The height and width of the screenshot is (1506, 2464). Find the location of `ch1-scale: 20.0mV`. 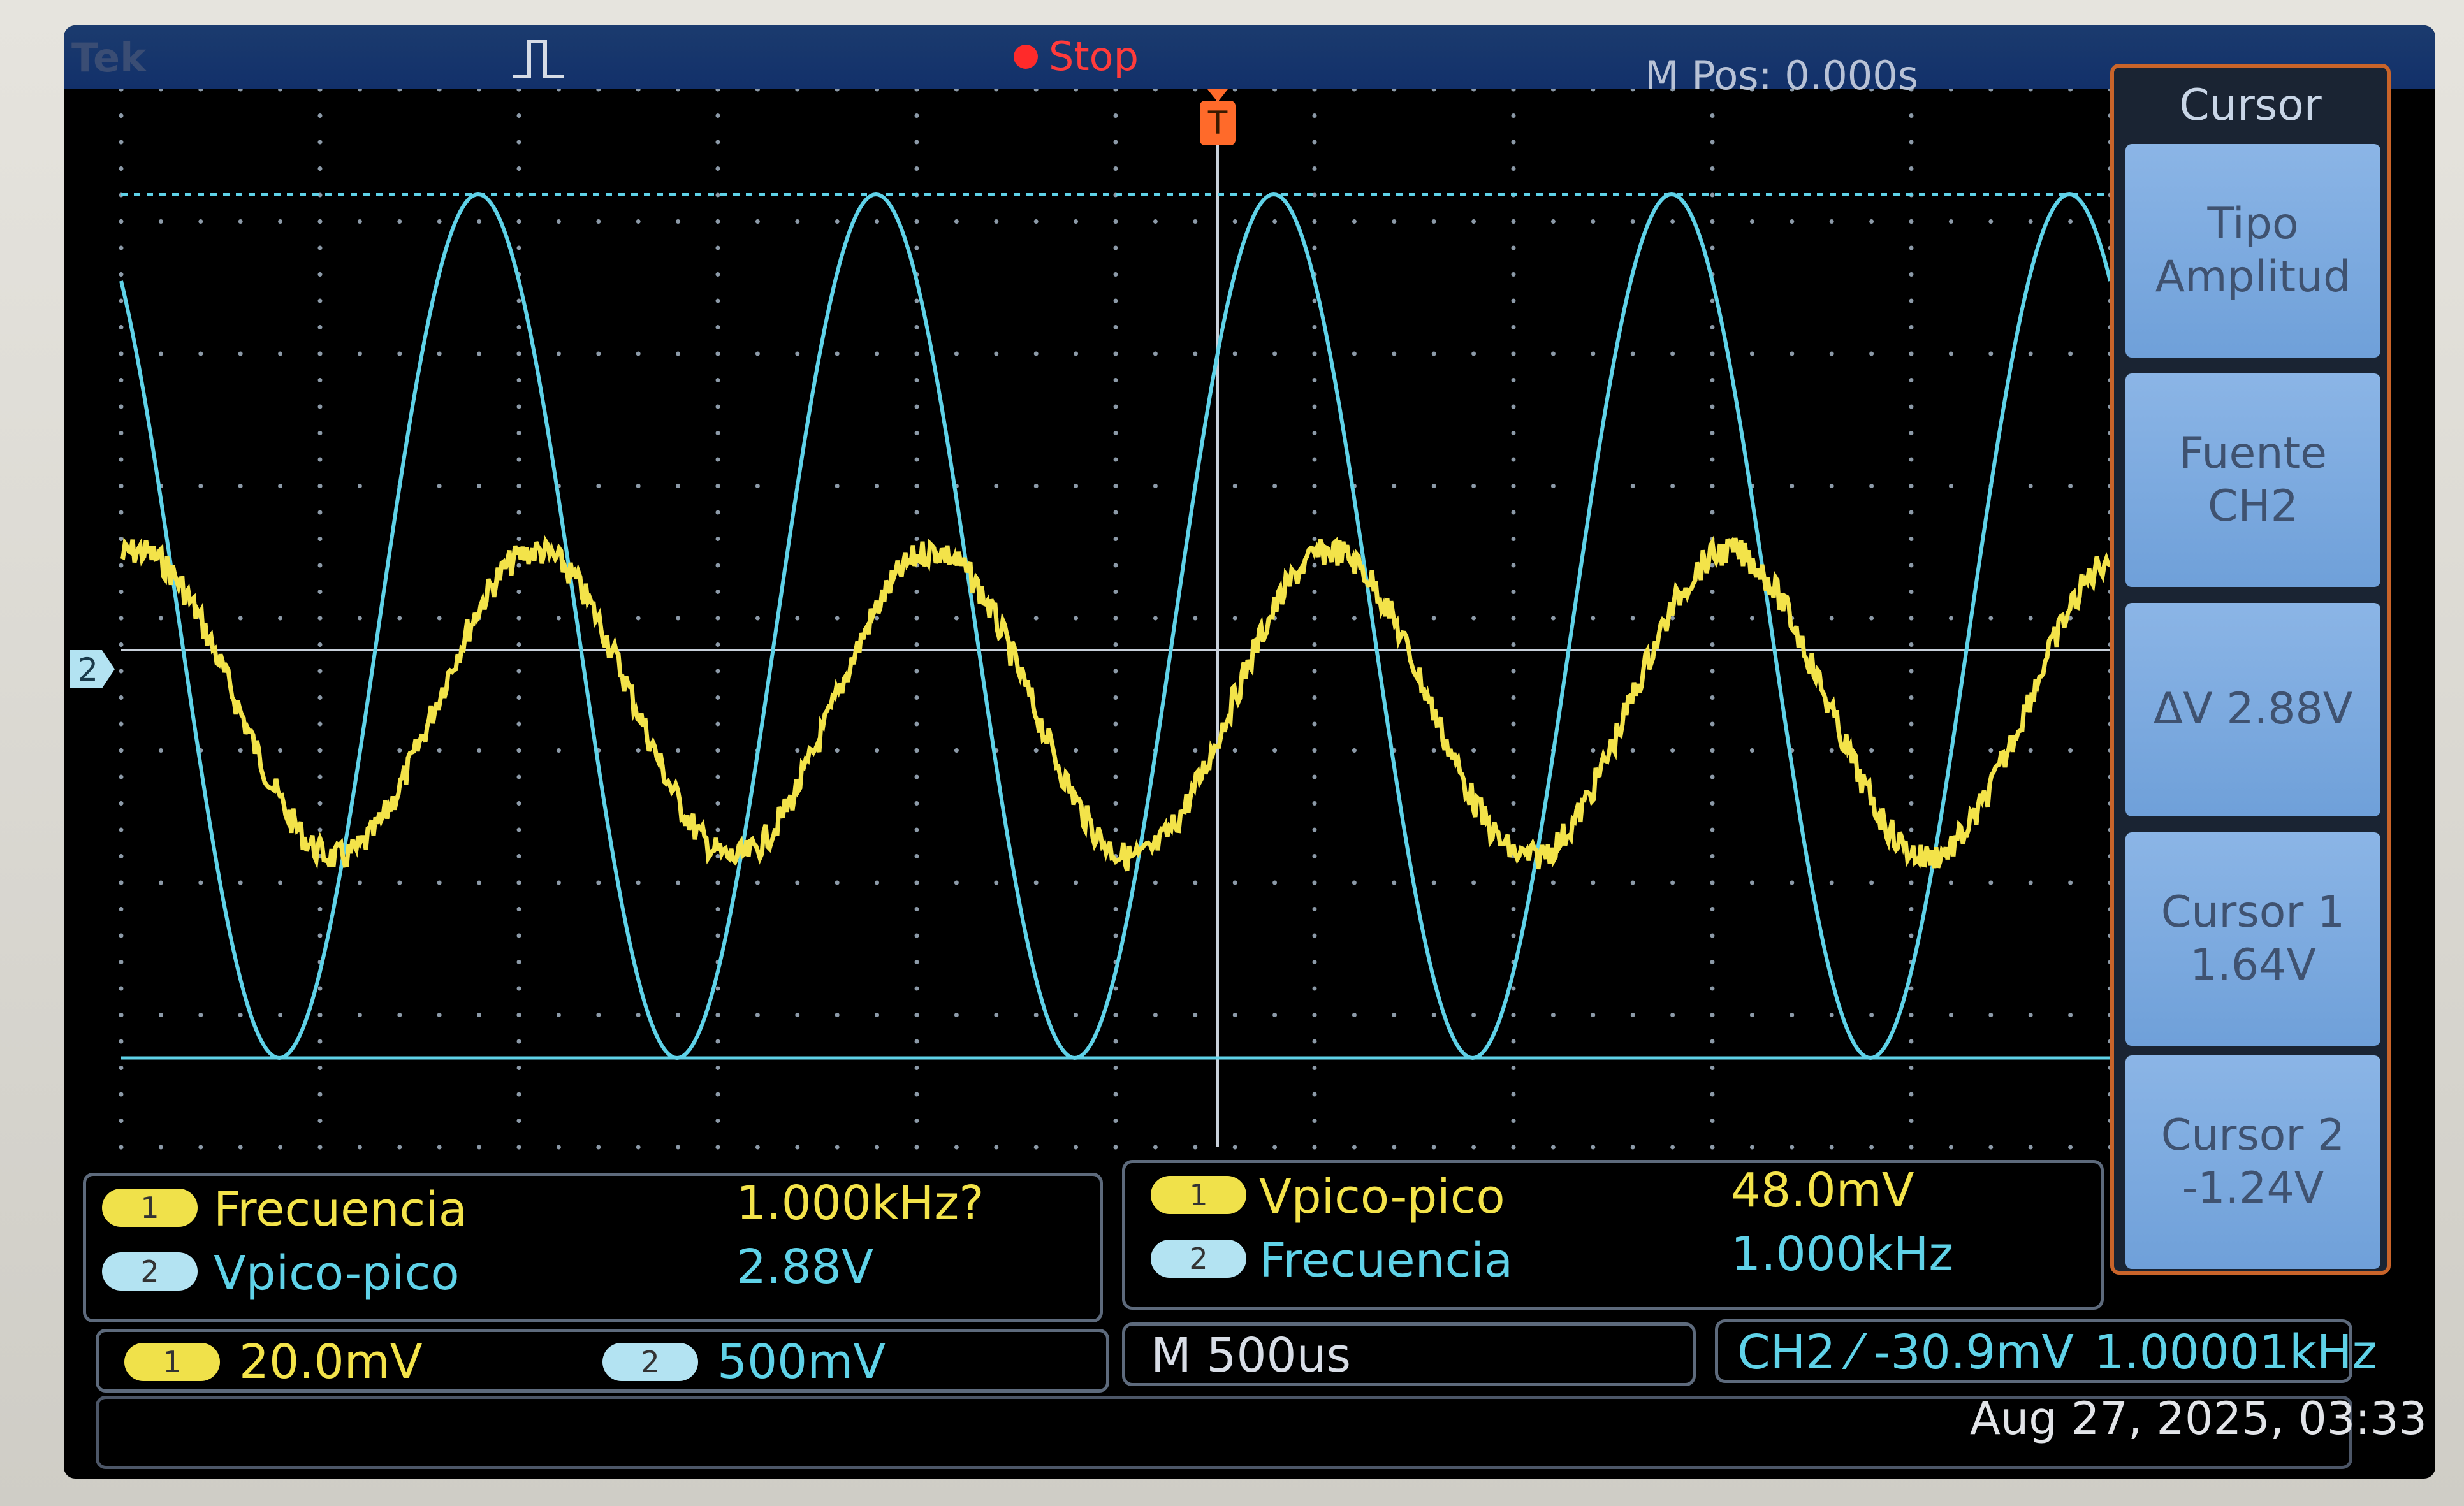

ch1-scale: 20.0mV is located at coordinates (330, 1362).